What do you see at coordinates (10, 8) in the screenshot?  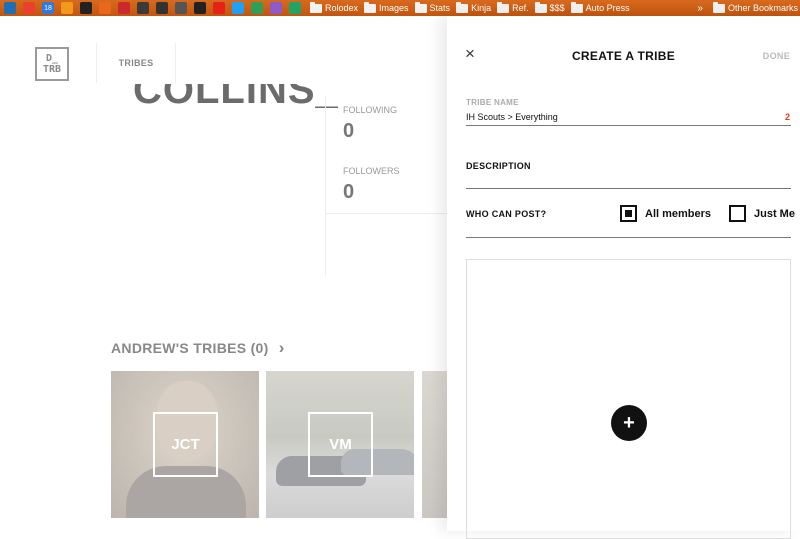 I see `trello-icon` at bounding box center [10, 8].